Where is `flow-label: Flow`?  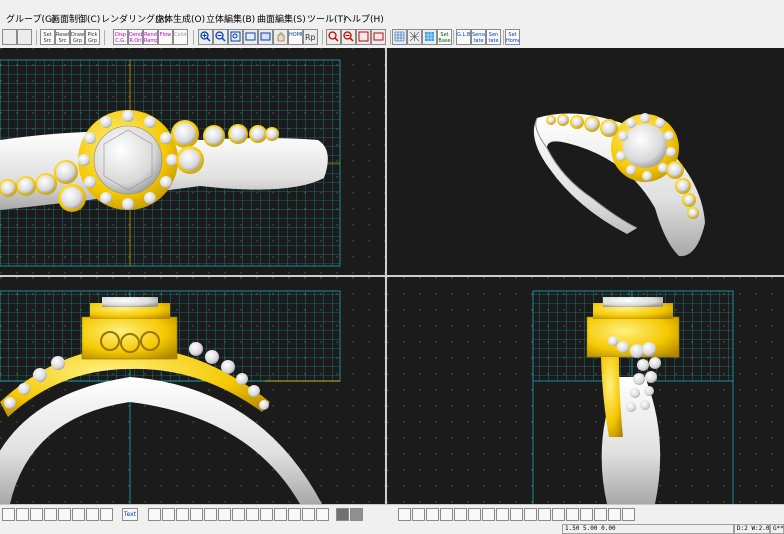
flow-label: Flow is located at coordinates (165, 35).